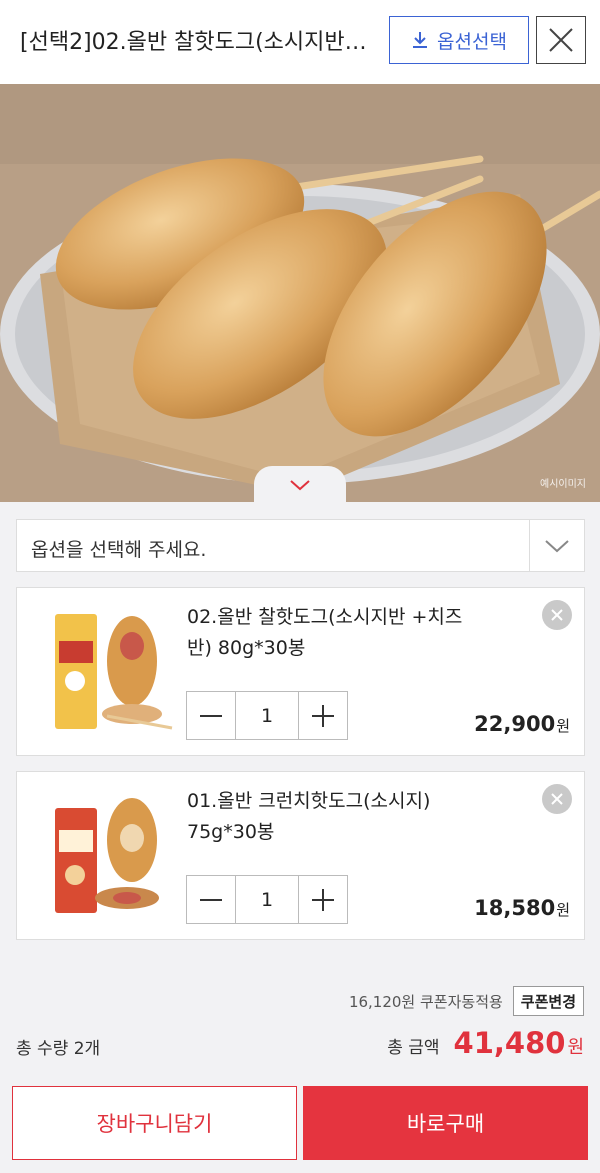 This screenshot has width=600, height=1173. I want to click on option-dropdown: 옵션을 선택해 주세요., so click(300, 545).